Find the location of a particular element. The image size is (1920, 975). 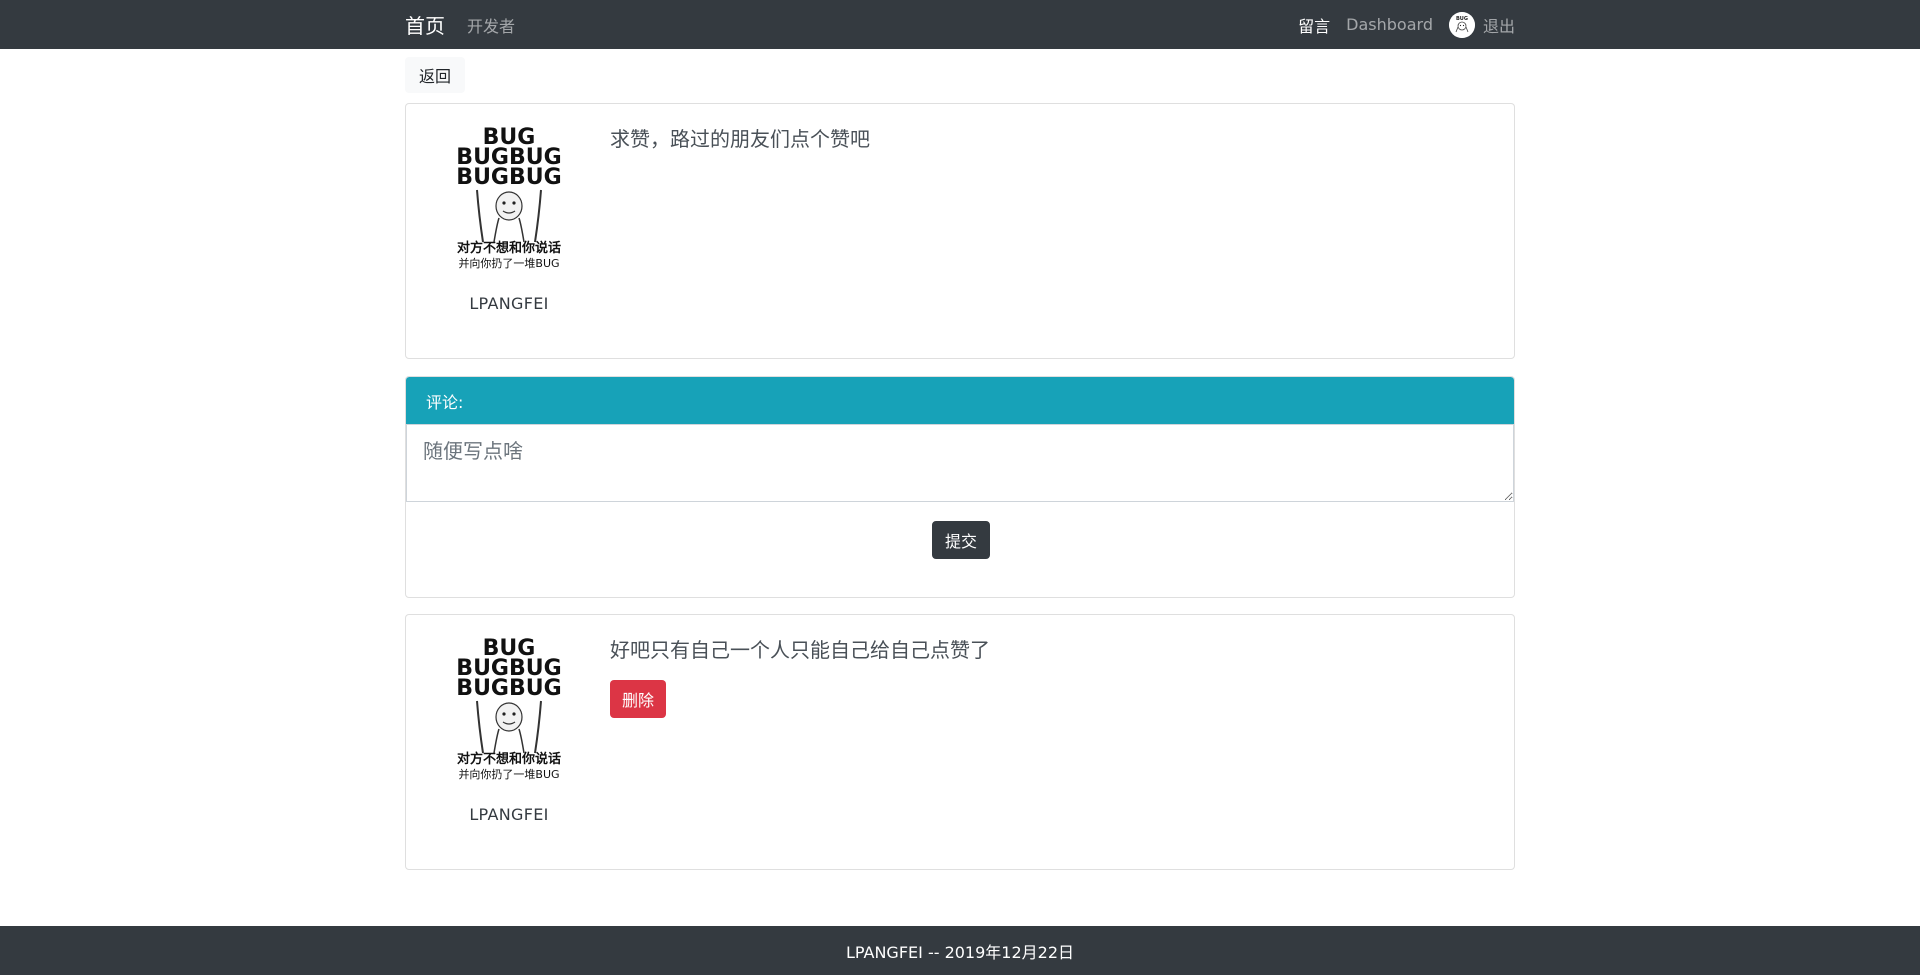

navbar-right: 留言 Dashboard BUG 退出 is located at coordinates (1406, 24).